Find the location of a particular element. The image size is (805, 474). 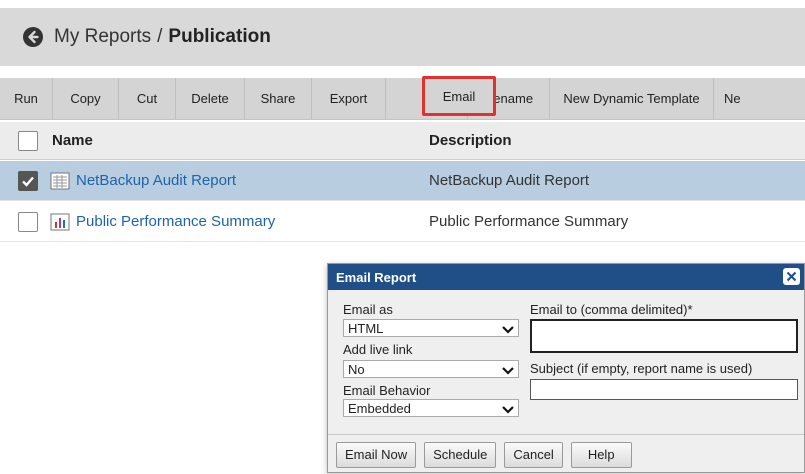

breadcrumb-my-reports: My Reports is located at coordinates (102, 37).